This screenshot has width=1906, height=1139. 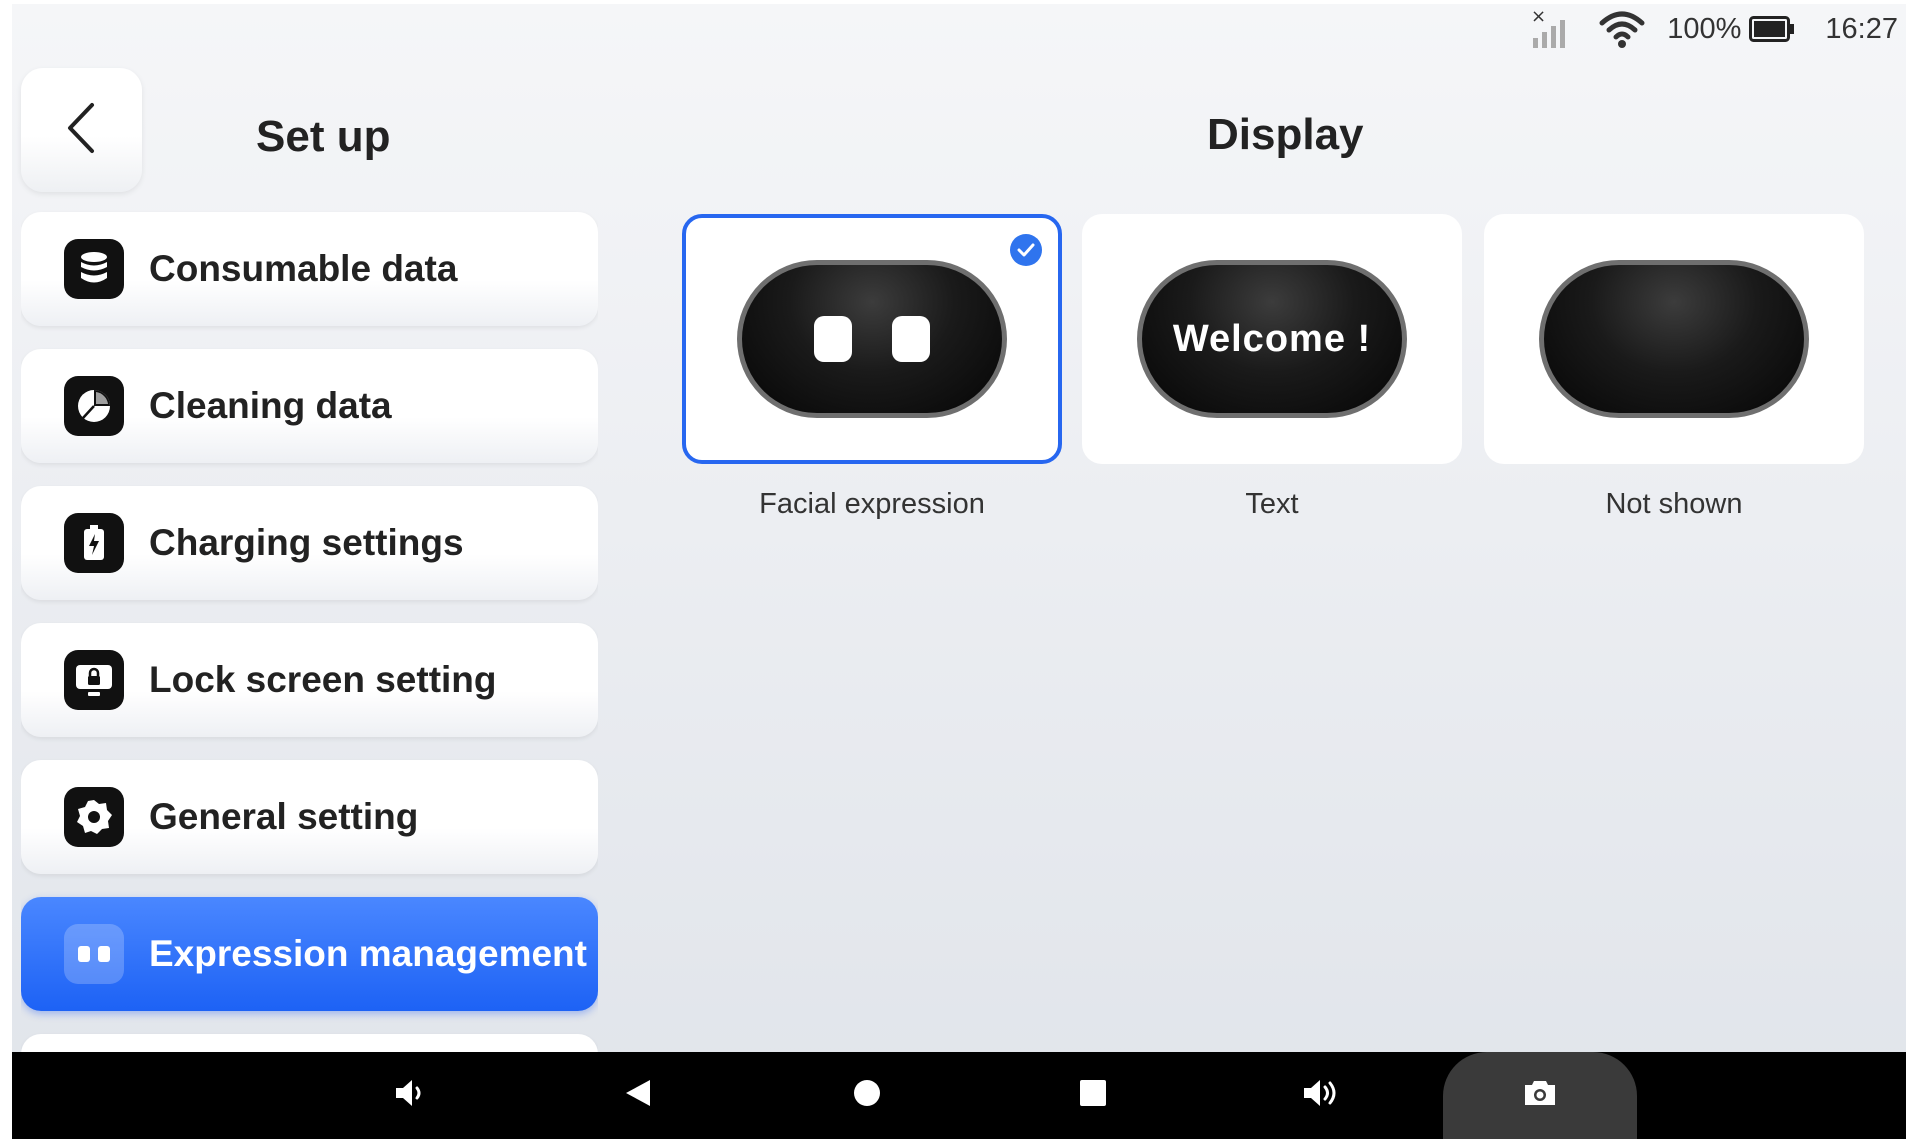 What do you see at coordinates (1285, 134) in the screenshot?
I see `section-title: Display` at bounding box center [1285, 134].